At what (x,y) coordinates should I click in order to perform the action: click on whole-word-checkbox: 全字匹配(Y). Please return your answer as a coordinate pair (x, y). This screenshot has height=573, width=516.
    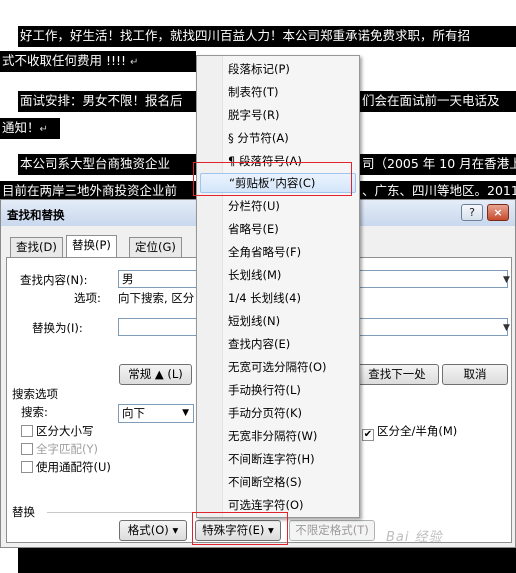
    Looking at the image, I should click on (59, 449).